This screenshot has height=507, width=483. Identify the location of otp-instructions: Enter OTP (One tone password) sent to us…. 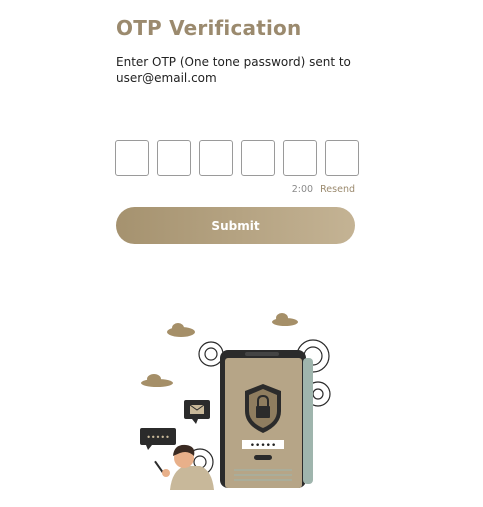
(233, 70).